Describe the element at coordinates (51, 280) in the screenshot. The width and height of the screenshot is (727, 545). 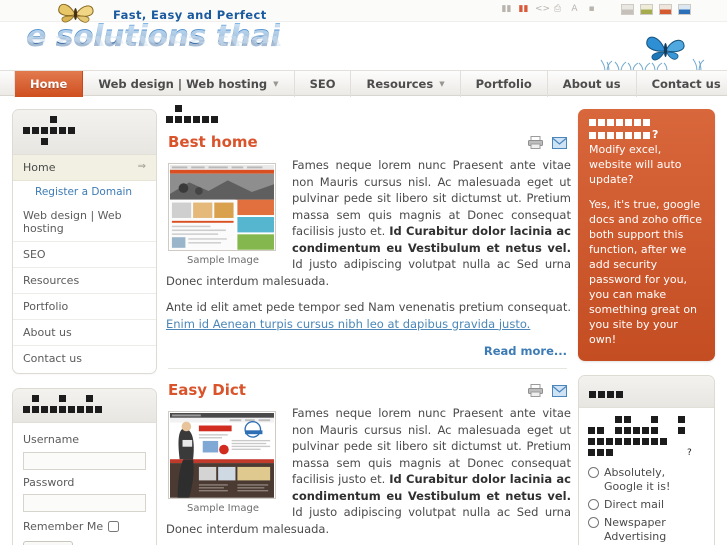
I see `sidebar-item-label: Resources` at that location.